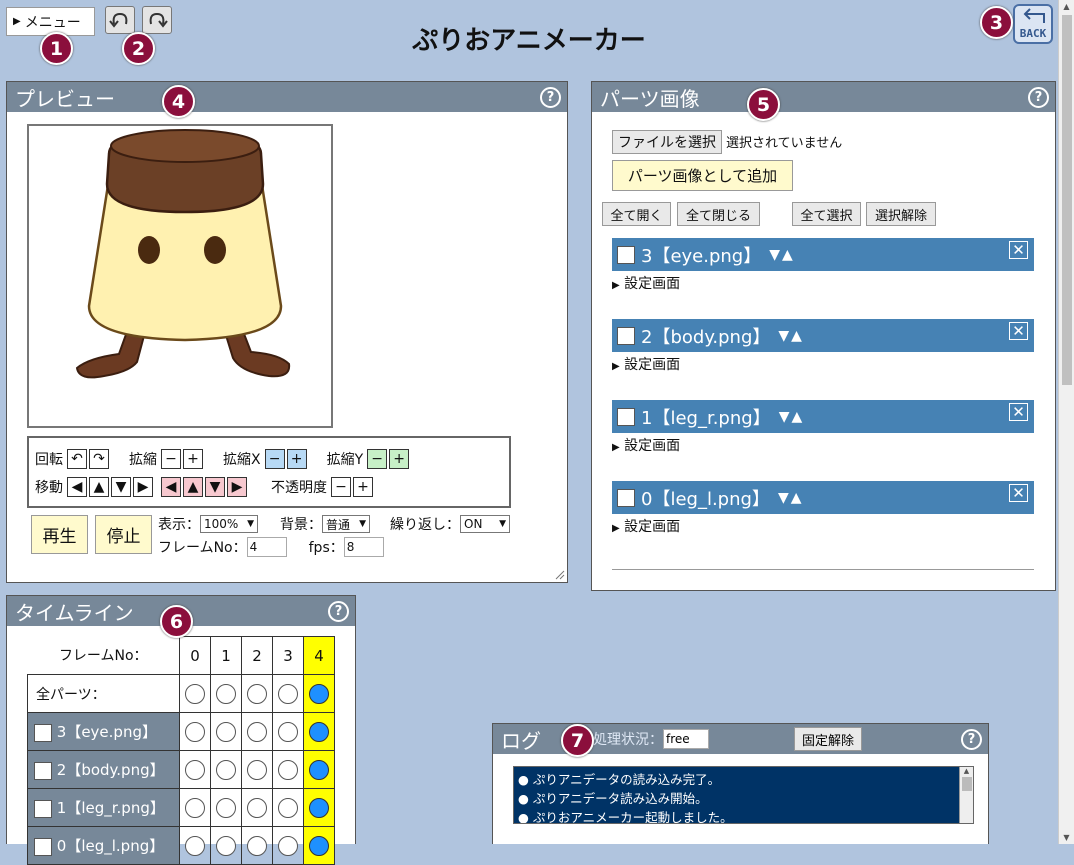 This screenshot has height=865, width=1074. Describe the element at coordinates (99, 459) in the screenshot. I see `rotate-right-button: ↷` at that location.